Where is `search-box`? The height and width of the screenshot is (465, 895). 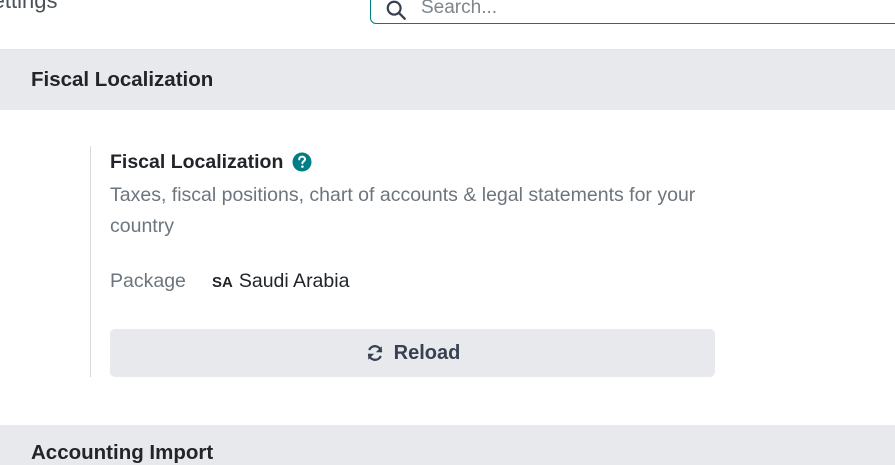
search-box is located at coordinates (632, 12).